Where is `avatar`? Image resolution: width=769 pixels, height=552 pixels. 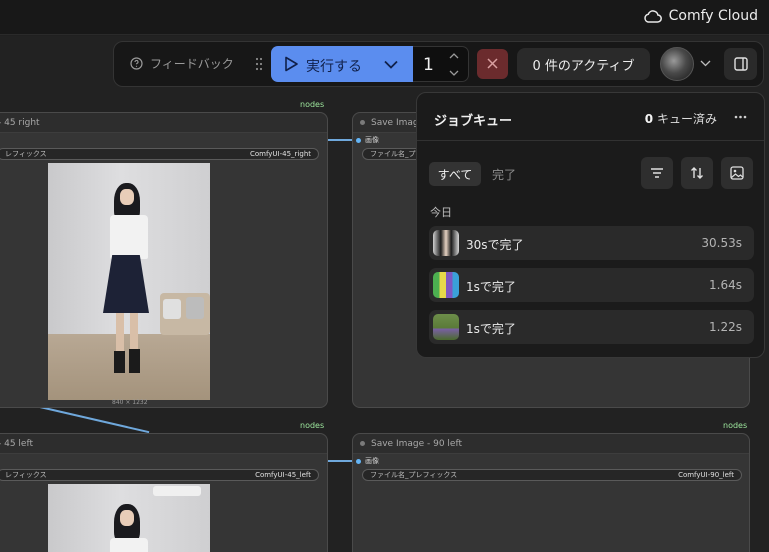
avatar is located at coordinates (677, 64).